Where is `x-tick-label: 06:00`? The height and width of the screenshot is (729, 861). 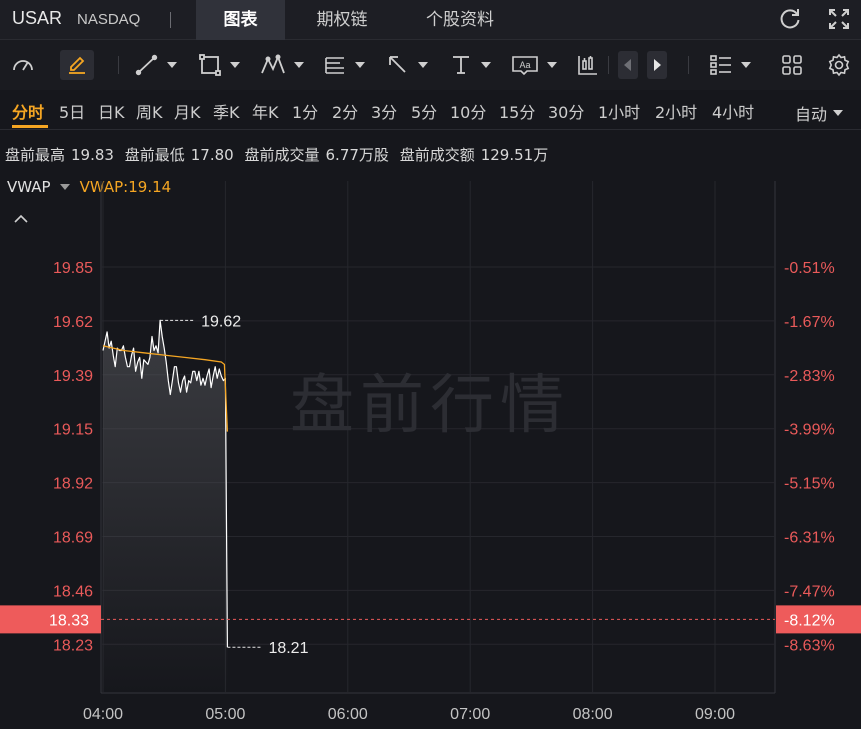 x-tick-label: 06:00 is located at coordinates (348, 714).